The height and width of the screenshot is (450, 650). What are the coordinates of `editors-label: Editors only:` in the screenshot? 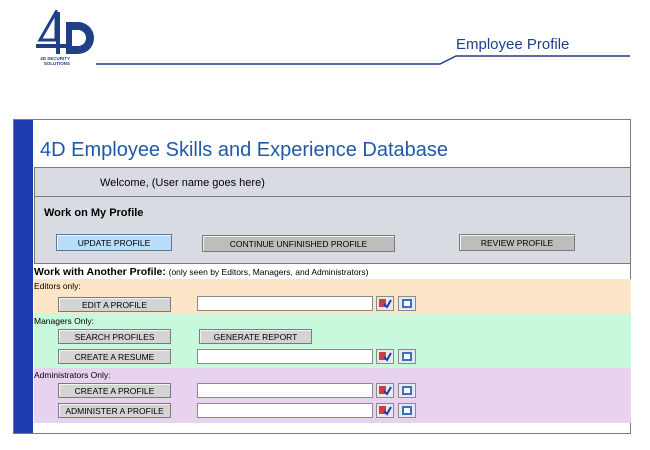 It's located at (57, 286).